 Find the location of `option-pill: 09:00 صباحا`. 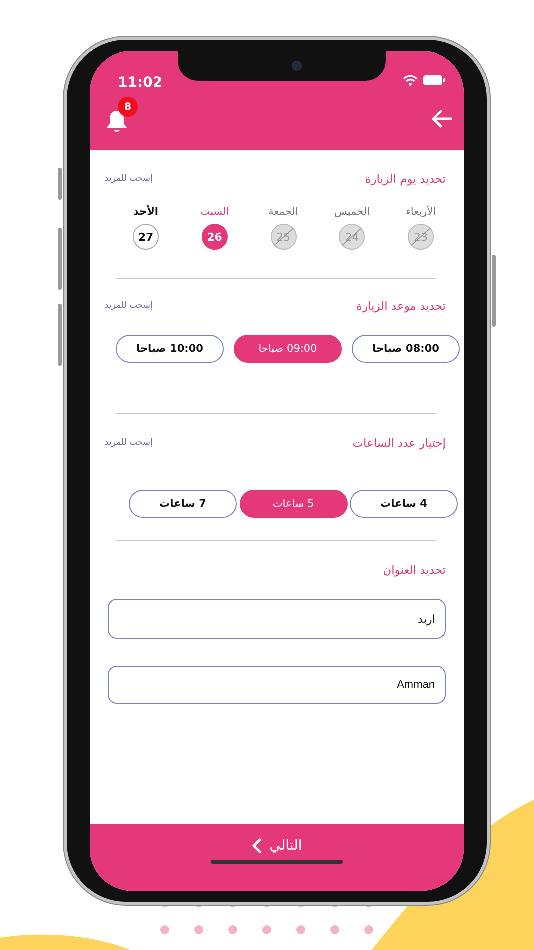

option-pill: 09:00 صباحا is located at coordinates (288, 349).